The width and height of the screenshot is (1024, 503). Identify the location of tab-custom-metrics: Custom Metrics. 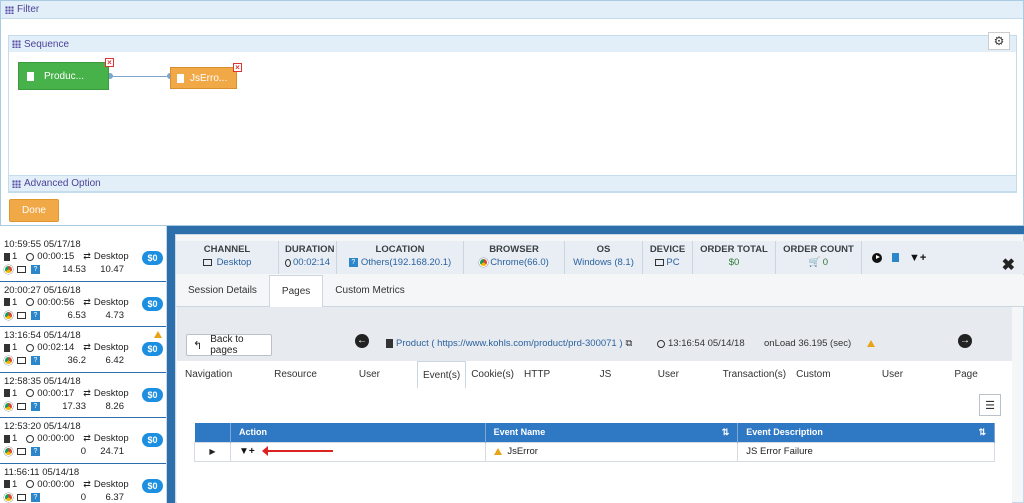
(369, 290).